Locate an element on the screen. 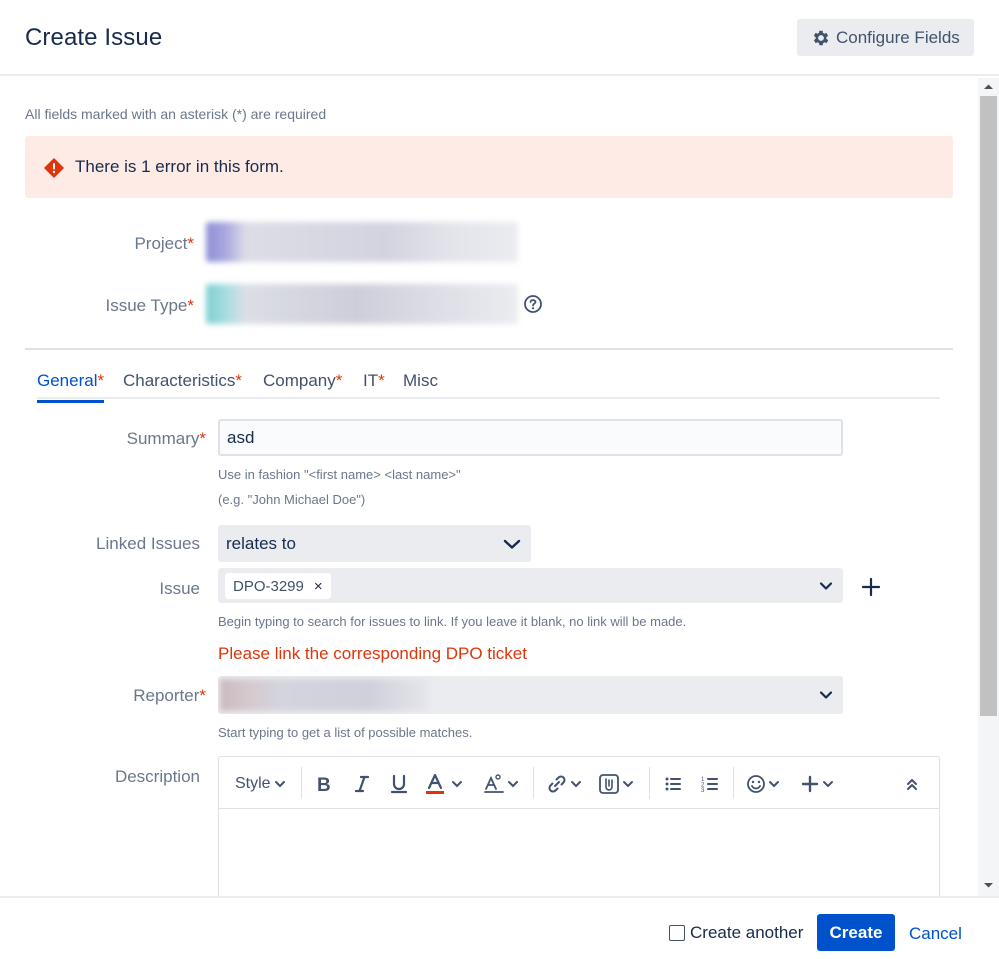 This screenshot has height=959, width=999. summary-value: asd is located at coordinates (241, 437).